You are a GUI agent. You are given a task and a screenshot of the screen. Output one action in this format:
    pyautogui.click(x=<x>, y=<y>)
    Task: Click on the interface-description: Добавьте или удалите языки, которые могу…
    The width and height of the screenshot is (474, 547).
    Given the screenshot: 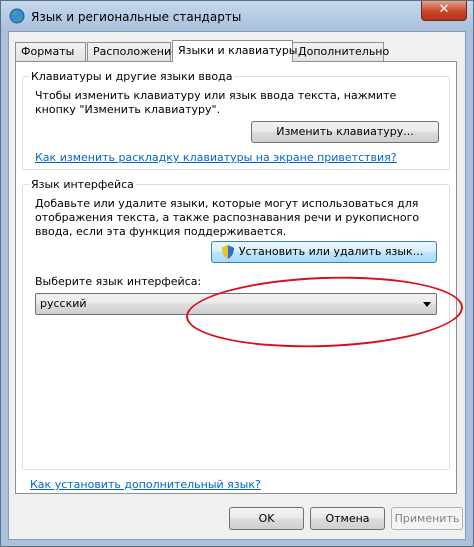 What is the action you would take?
    pyautogui.click(x=227, y=217)
    